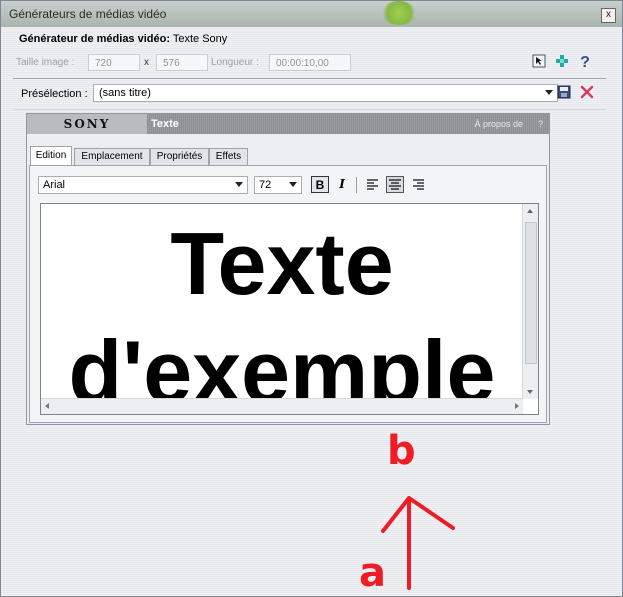  I want to click on scroll-up-icon, so click(530, 211).